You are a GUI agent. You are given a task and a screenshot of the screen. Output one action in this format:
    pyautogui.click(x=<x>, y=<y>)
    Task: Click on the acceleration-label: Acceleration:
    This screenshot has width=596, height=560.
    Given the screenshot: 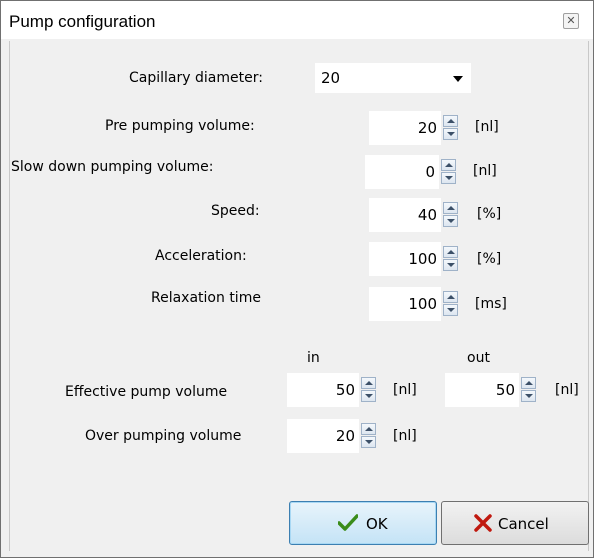 What is the action you would take?
    pyautogui.click(x=201, y=256)
    